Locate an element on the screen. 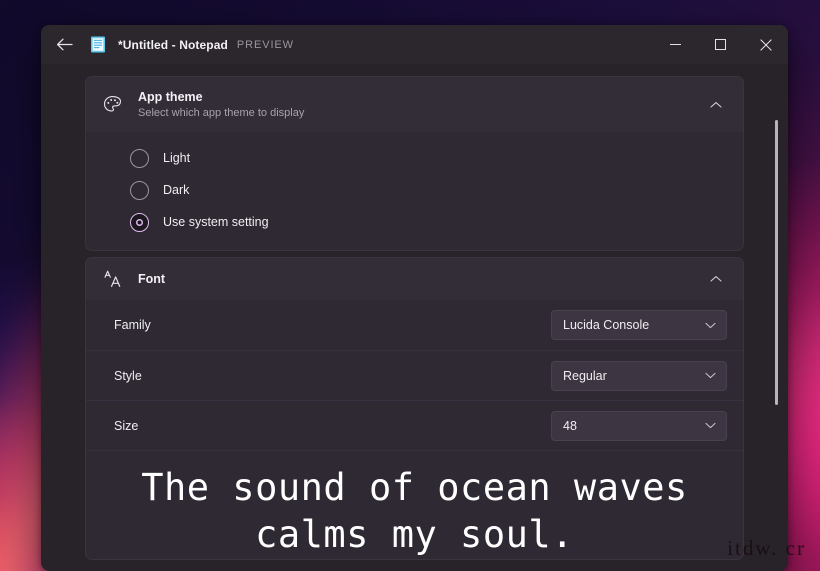 This screenshot has width=820, height=571. settings-scrollbar is located at coordinates (777, 322).